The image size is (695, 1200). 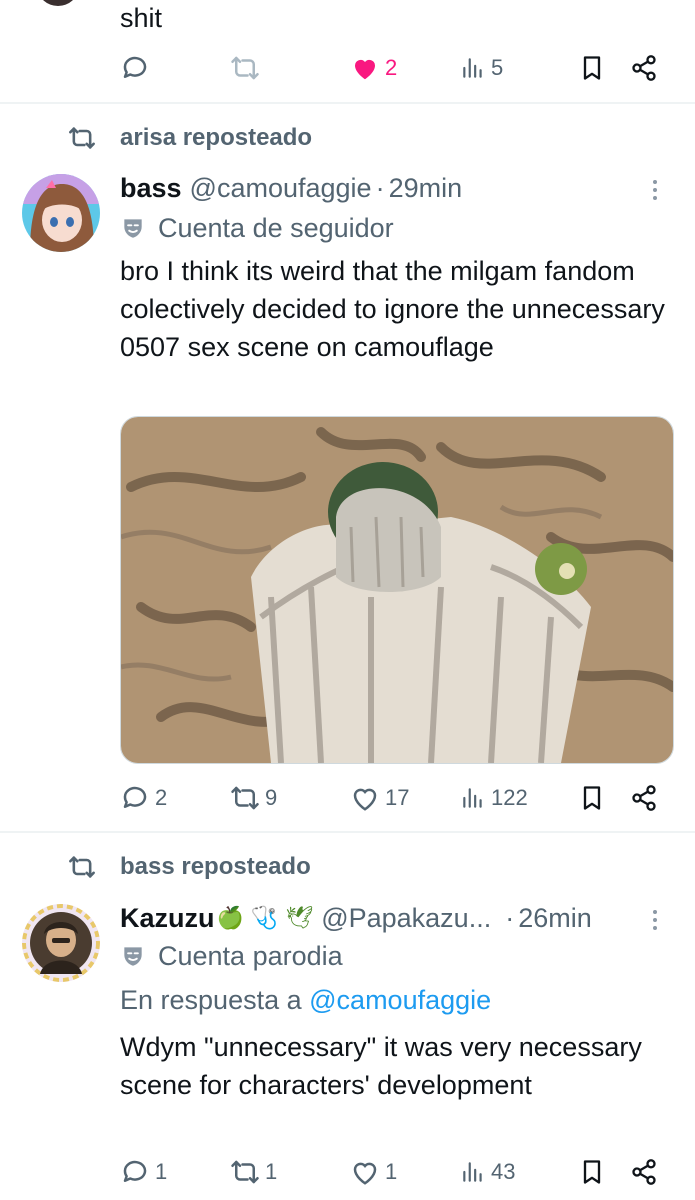 I want to click on timestamp: 29min, so click(x=426, y=188).